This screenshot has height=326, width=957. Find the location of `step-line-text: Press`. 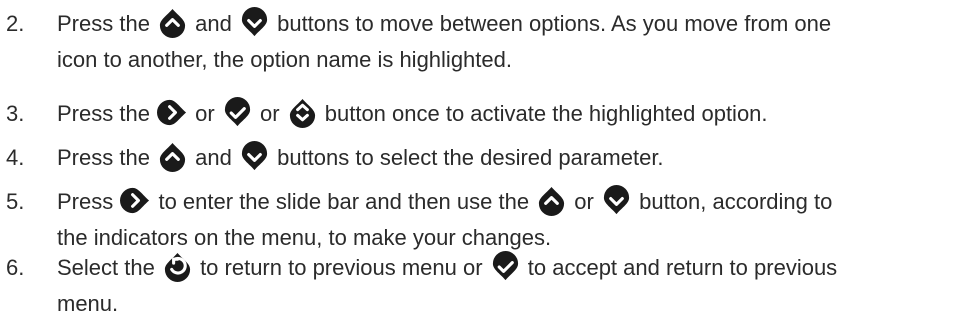

step-line-text: Press is located at coordinates (88, 201).